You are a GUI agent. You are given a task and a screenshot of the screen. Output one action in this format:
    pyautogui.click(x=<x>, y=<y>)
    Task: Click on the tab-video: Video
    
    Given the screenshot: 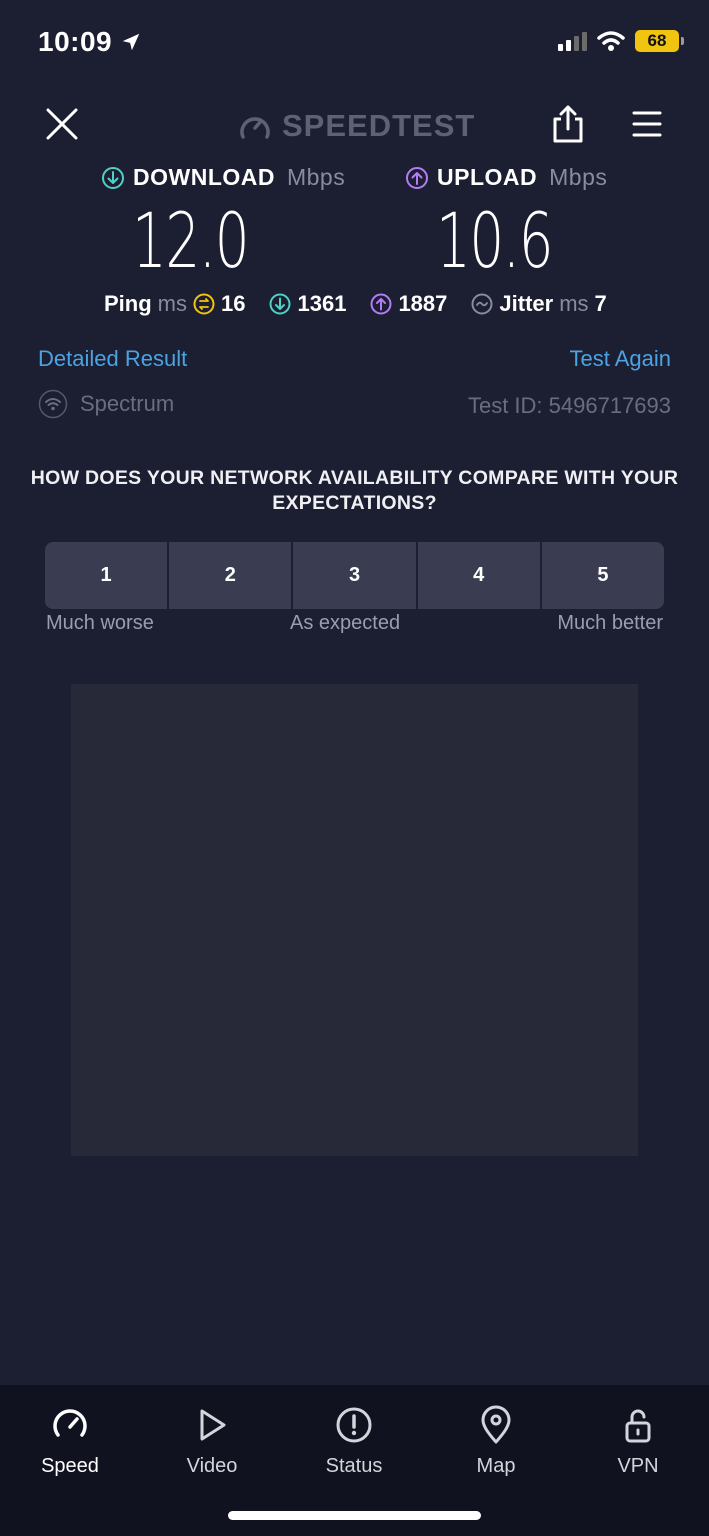 What is the action you would take?
    pyautogui.click(x=212, y=1441)
    